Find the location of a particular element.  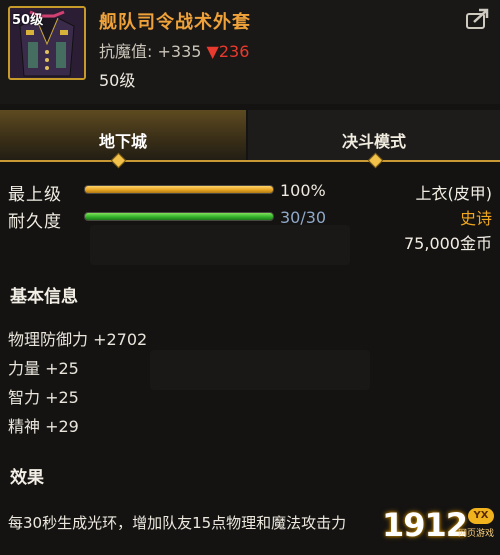

watermark-subtitle: 网页游戏 is located at coordinates (475, 534).